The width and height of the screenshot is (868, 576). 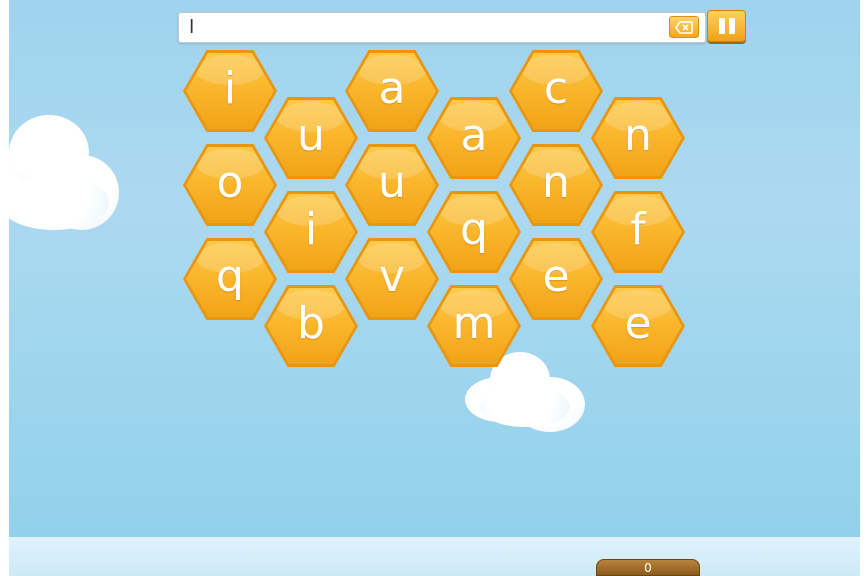 I want to click on ground-strip, so click(x=434, y=556).